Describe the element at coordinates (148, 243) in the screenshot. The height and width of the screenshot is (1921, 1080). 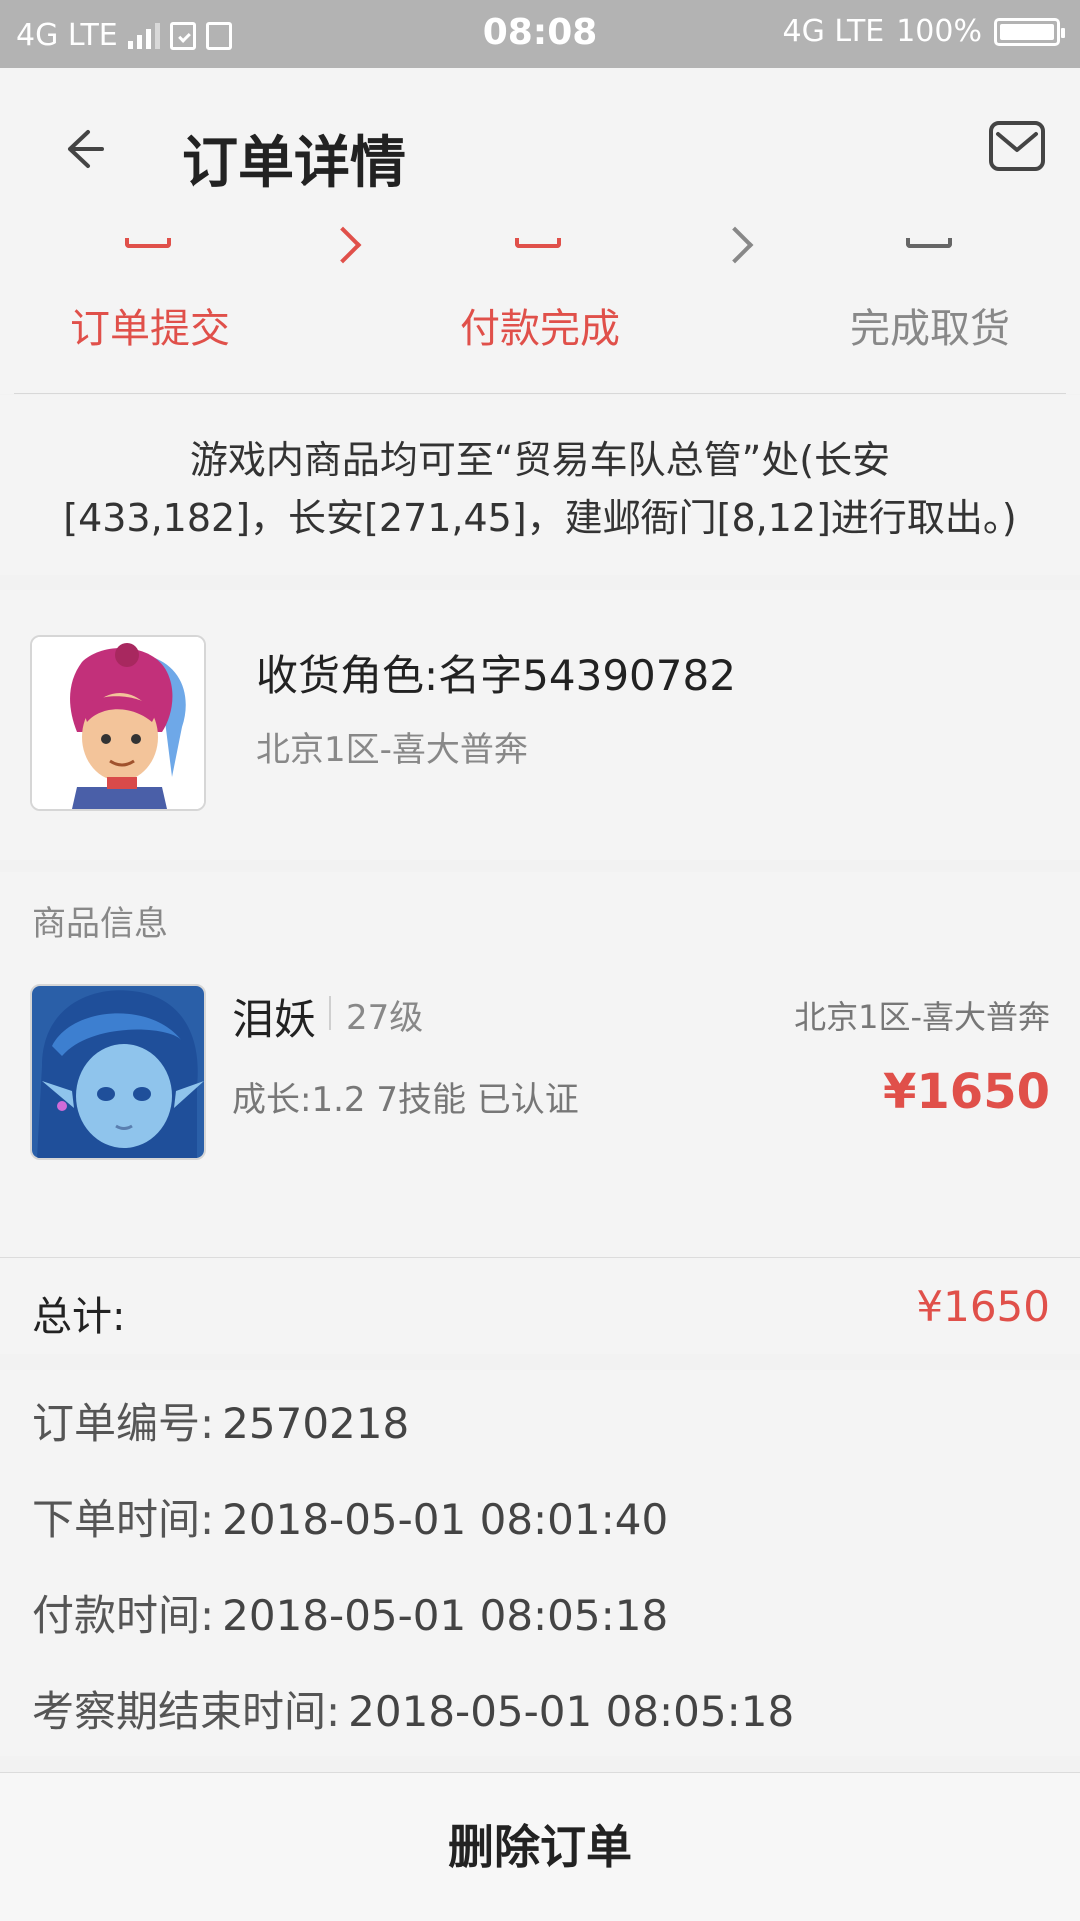
I see `step-icon-submit` at that location.